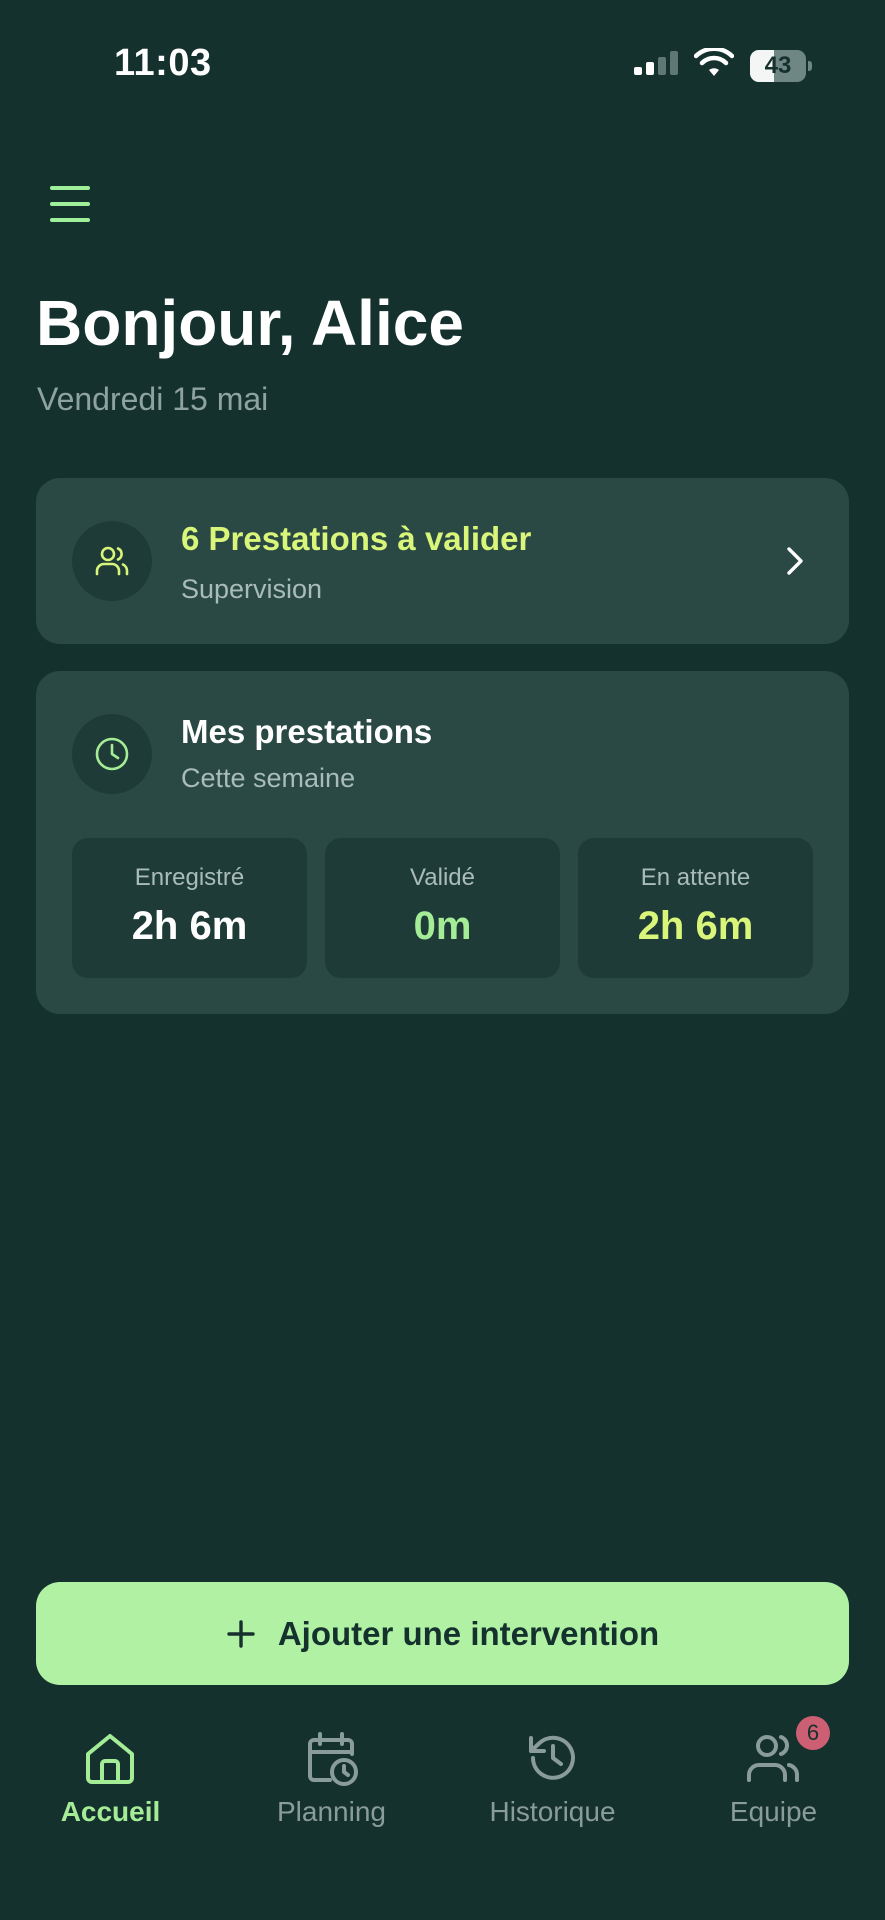 This screenshot has height=1920, width=885. Describe the element at coordinates (112, 754) in the screenshot. I see `clock-icon` at that location.